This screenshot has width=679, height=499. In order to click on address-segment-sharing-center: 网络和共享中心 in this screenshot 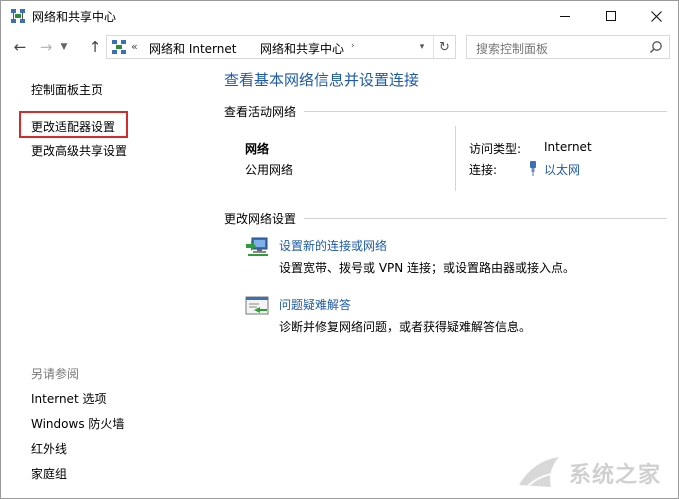, I will do `click(302, 48)`.